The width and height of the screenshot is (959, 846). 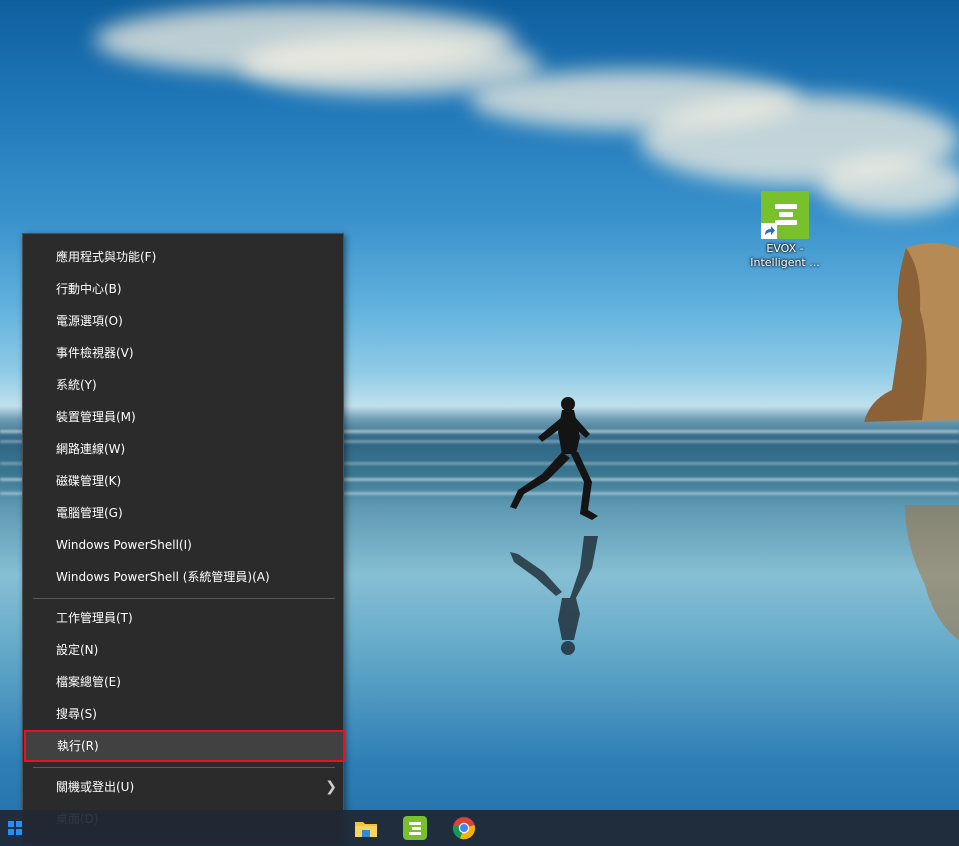 I want to click on menu-item-network-connections: 網路連線(W), so click(x=184, y=449).